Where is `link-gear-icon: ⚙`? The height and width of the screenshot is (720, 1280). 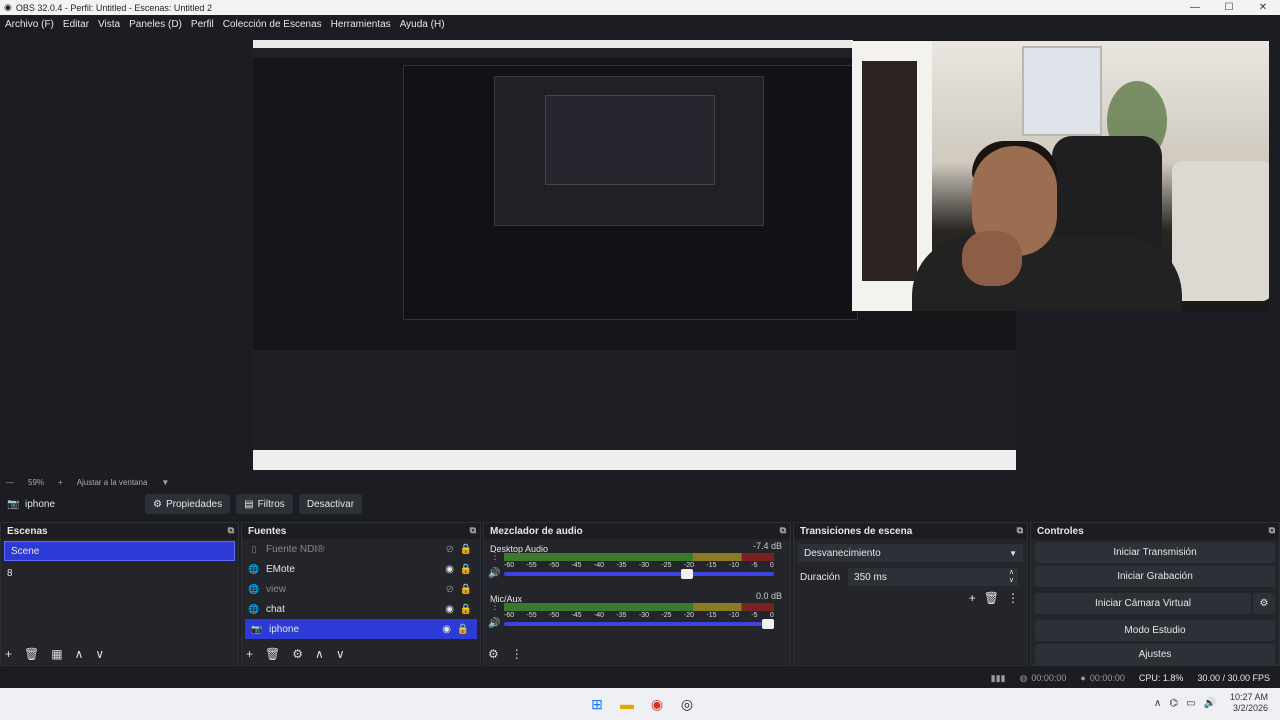 link-gear-icon: ⚙ is located at coordinates (493, 654).